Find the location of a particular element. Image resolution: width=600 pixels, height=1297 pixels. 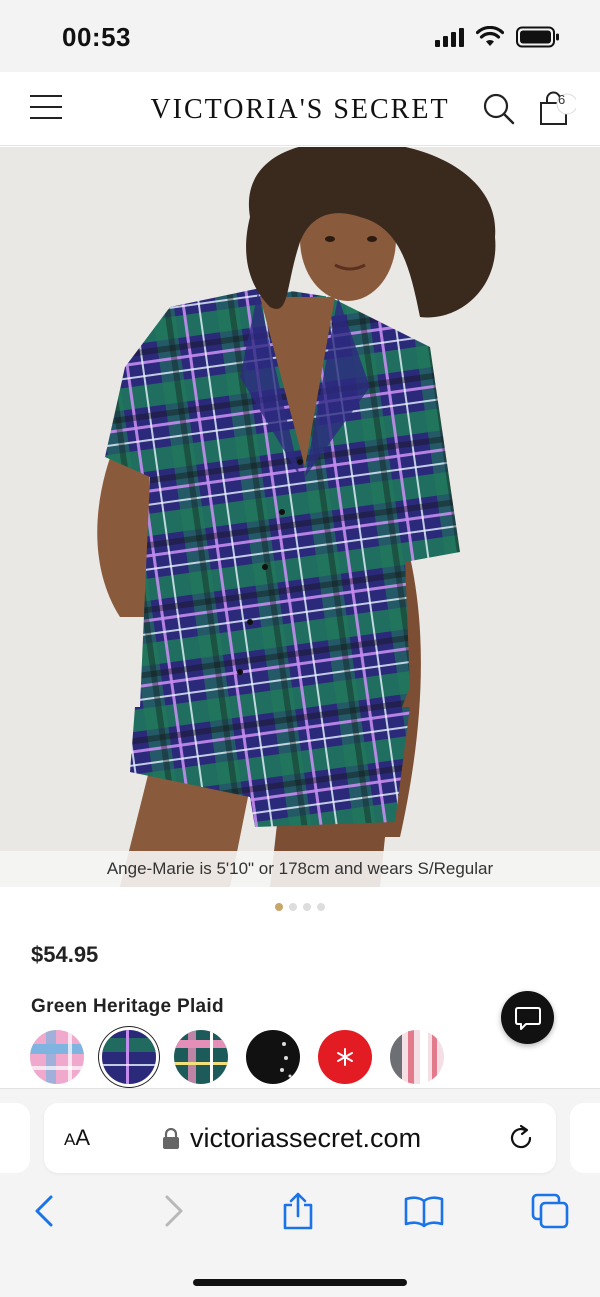

shopping-bag-icon is located at coordinates (559, 108).